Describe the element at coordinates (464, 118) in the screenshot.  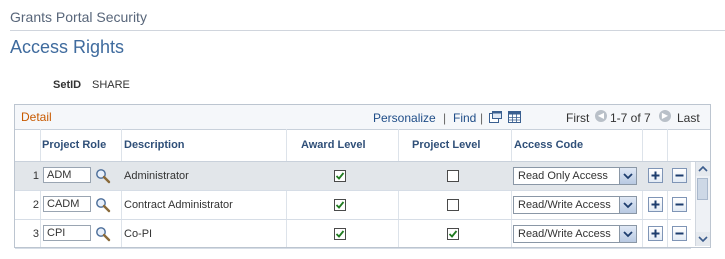
I see `find-link: Find` at that location.